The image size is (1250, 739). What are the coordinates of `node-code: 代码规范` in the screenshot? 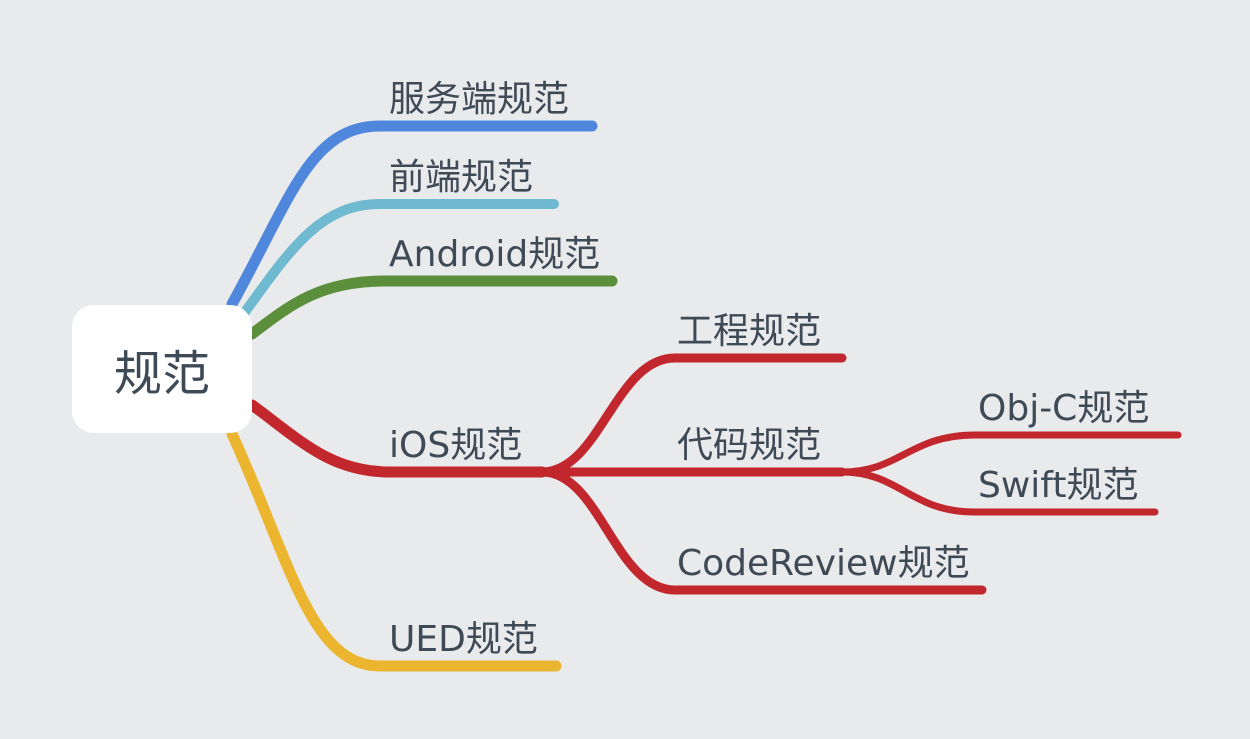 It's located at (749, 446).